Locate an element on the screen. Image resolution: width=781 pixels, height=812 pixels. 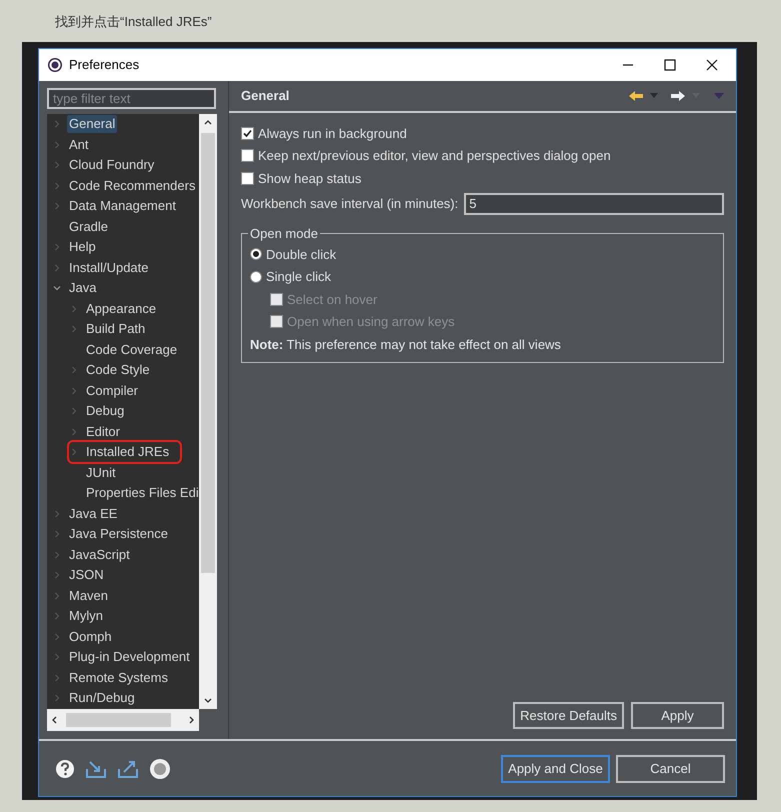
tree-item: Mylyn is located at coordinates (86, 616).